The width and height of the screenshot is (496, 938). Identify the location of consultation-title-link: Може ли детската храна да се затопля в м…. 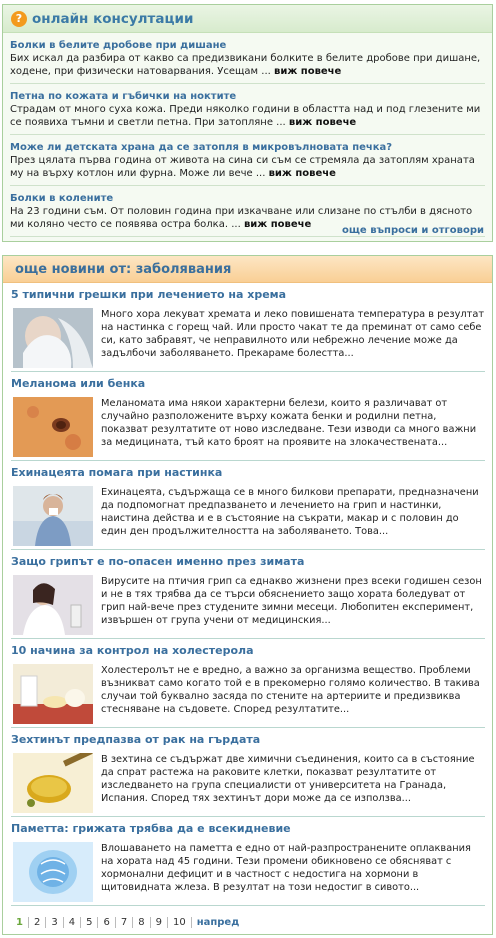
(247, 147).